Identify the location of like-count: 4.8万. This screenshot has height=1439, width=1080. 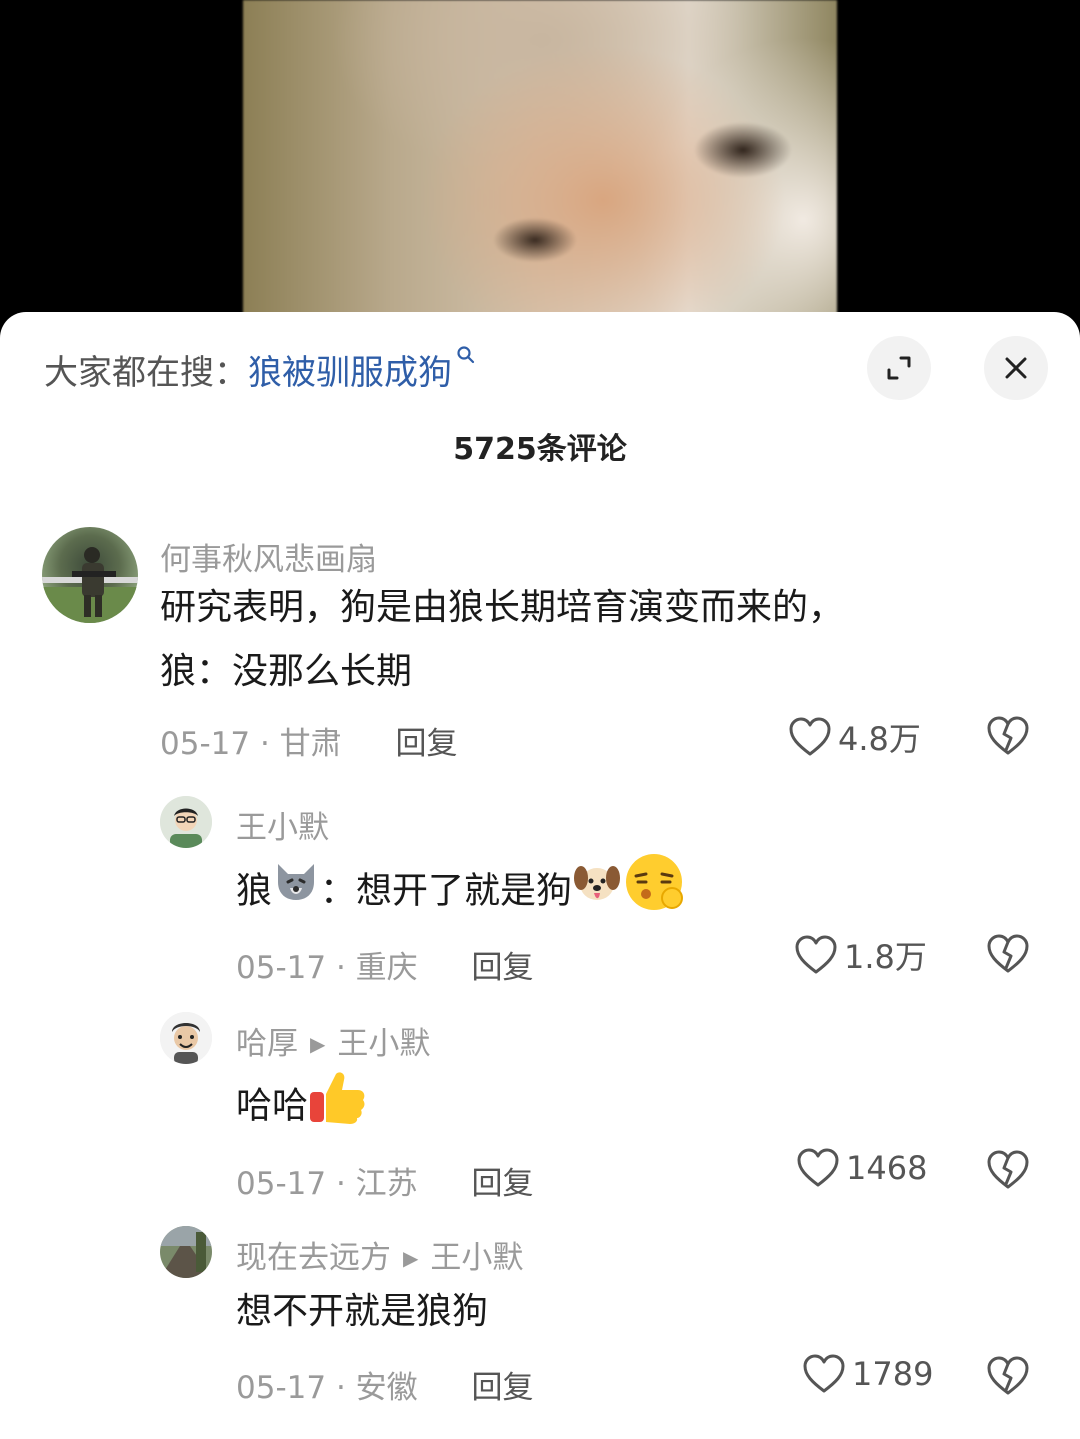
(879, 739).